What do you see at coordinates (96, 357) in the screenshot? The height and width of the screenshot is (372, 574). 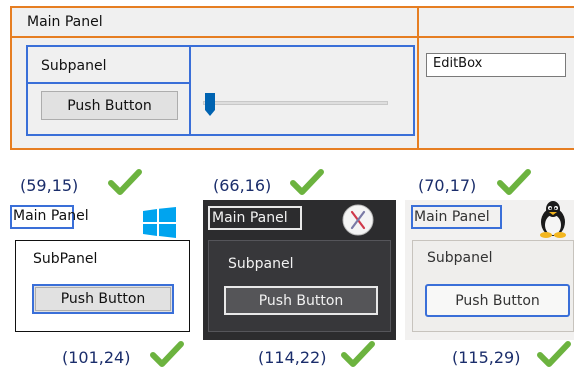 I see `windows-button-size-label: (101,24)` at bounding box center [96, 357].